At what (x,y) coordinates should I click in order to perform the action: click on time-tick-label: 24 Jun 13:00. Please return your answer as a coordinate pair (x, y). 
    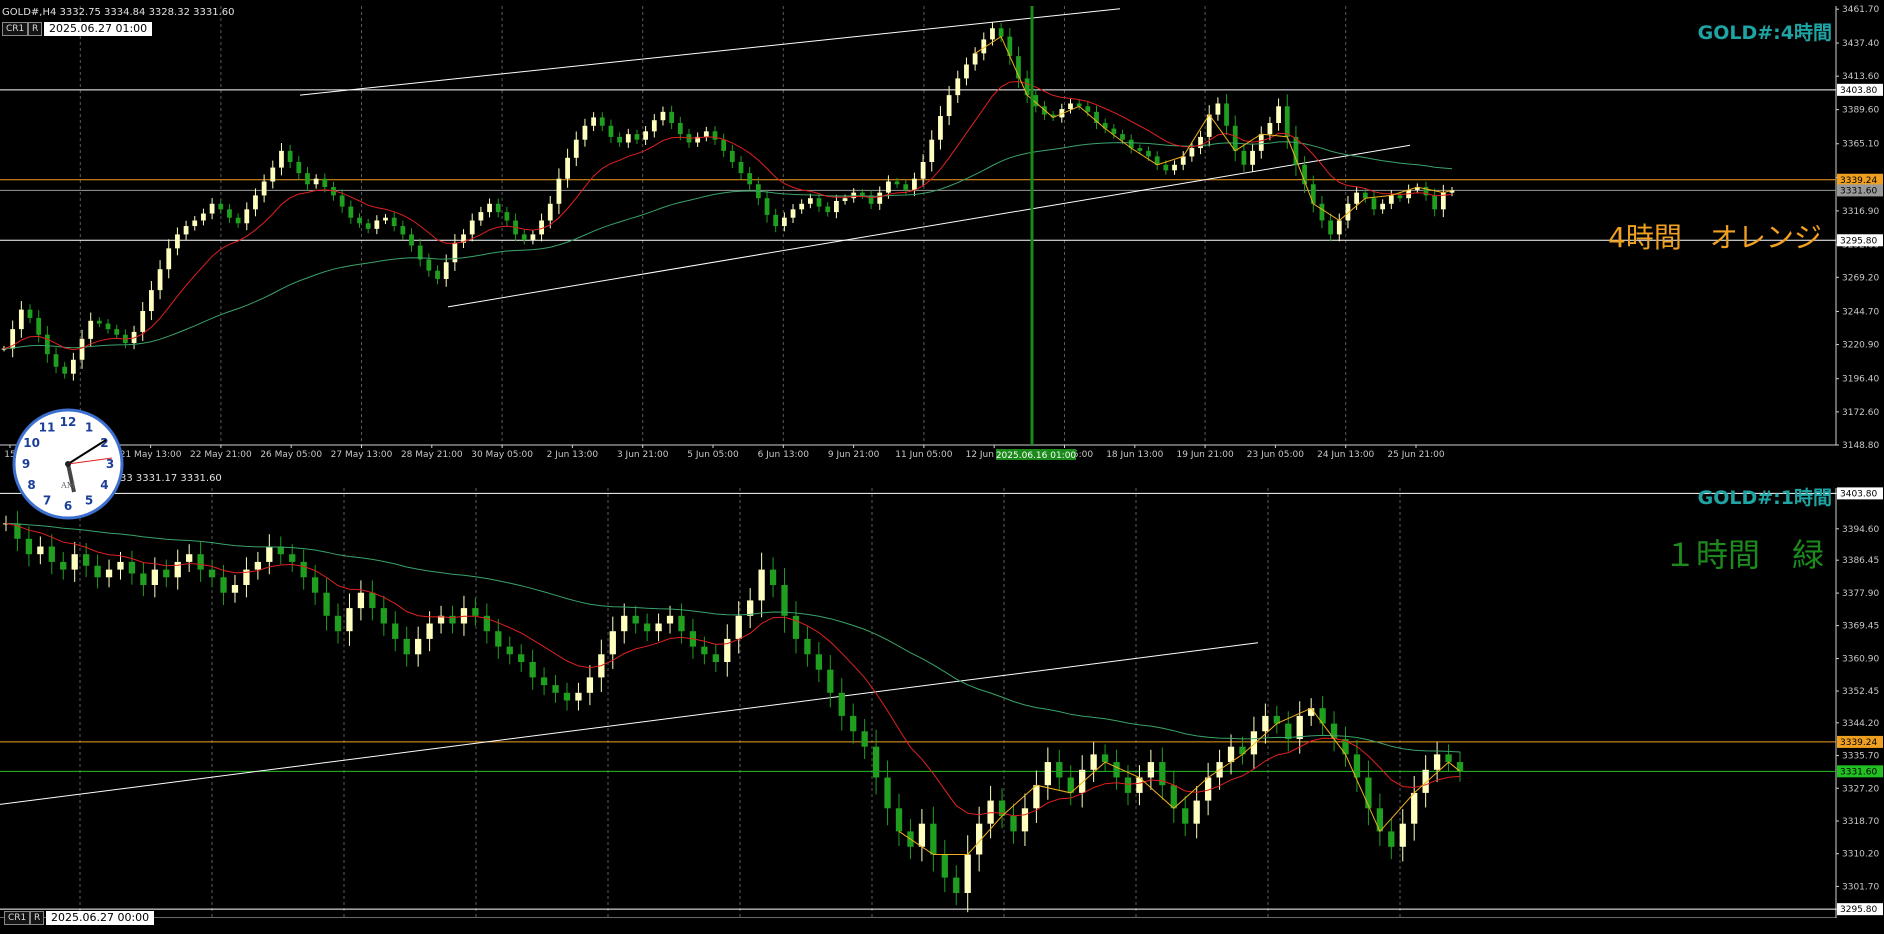
    Looking at the image, I should click on (1345, 455).